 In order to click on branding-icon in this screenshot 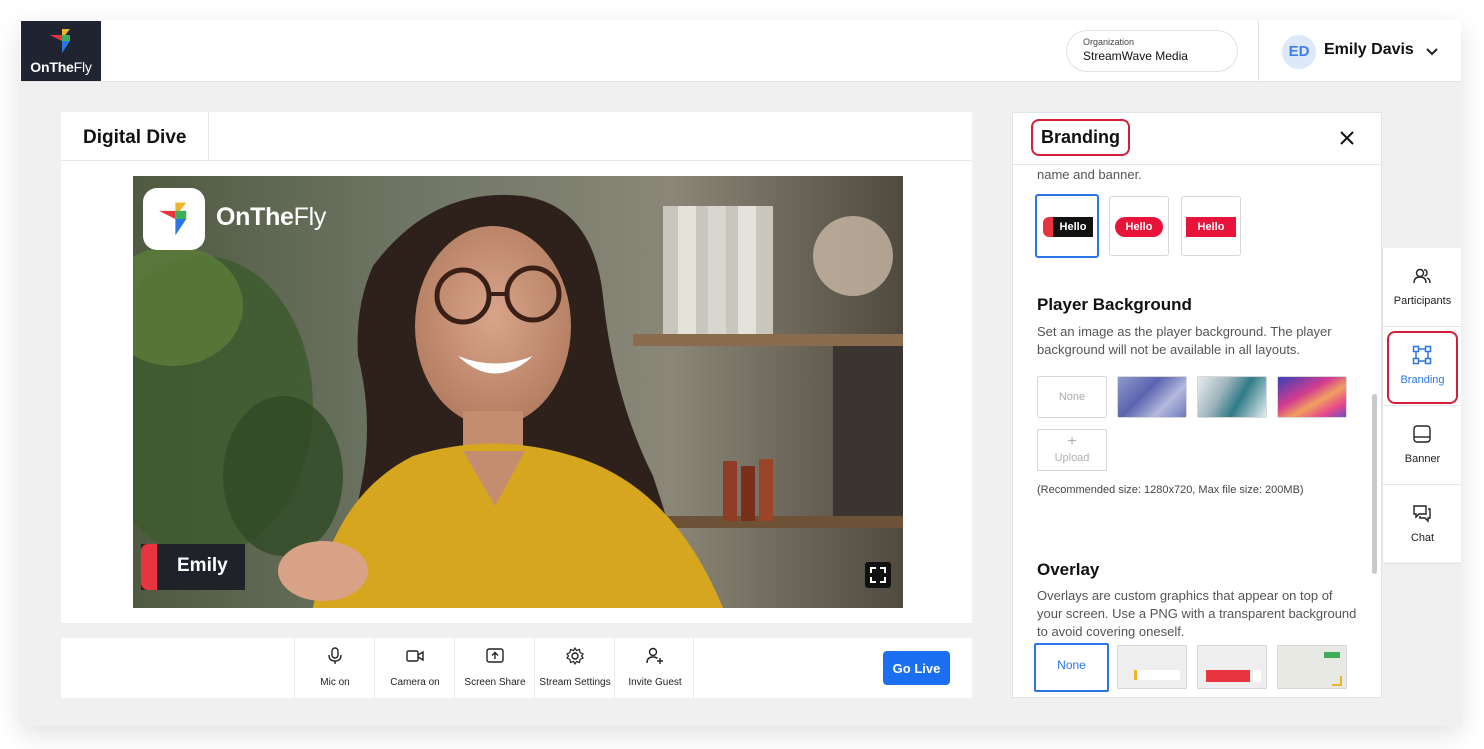, I will do `click(1422, 355)`.